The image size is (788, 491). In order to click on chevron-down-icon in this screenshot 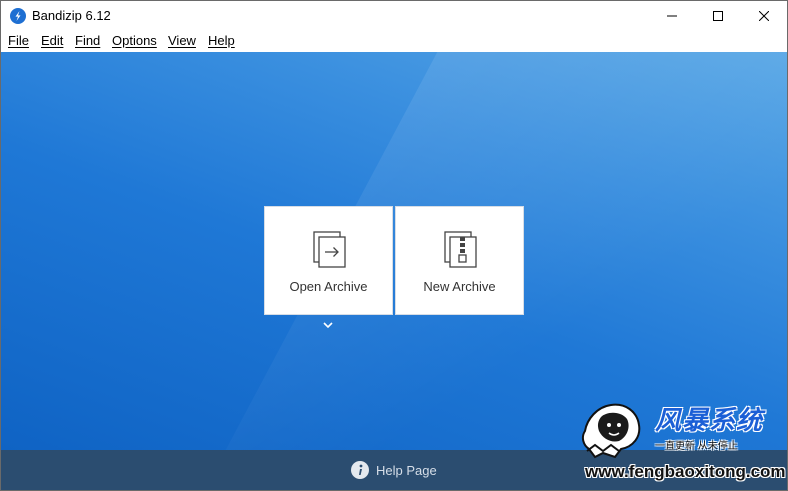, I will do `click(328, 325)`.